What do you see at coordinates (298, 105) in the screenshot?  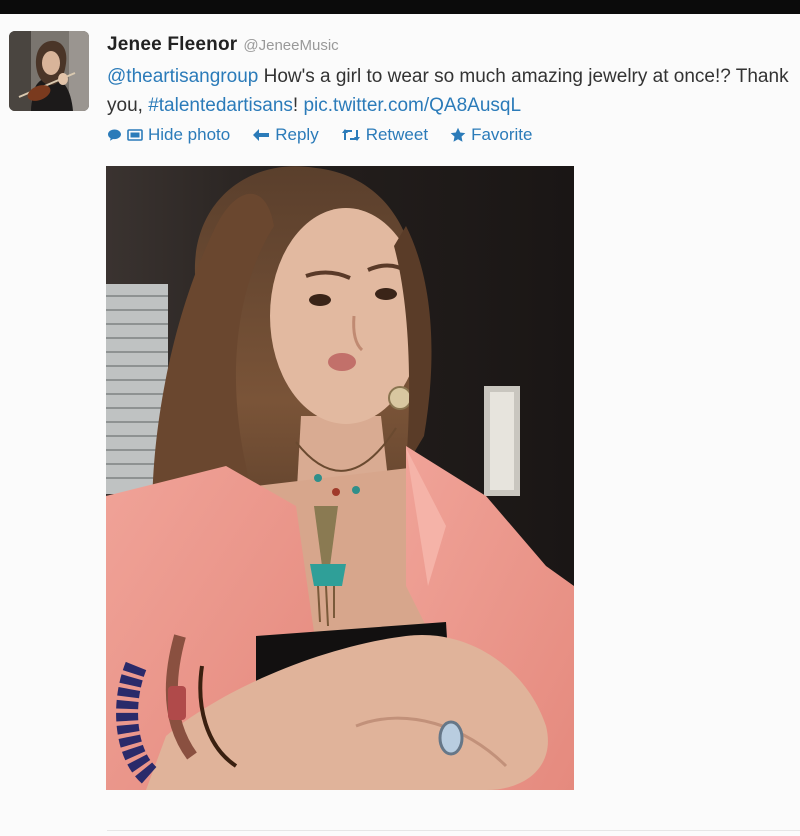 I see `tweet-body-part-2: !` at bounding box center [298, 105].